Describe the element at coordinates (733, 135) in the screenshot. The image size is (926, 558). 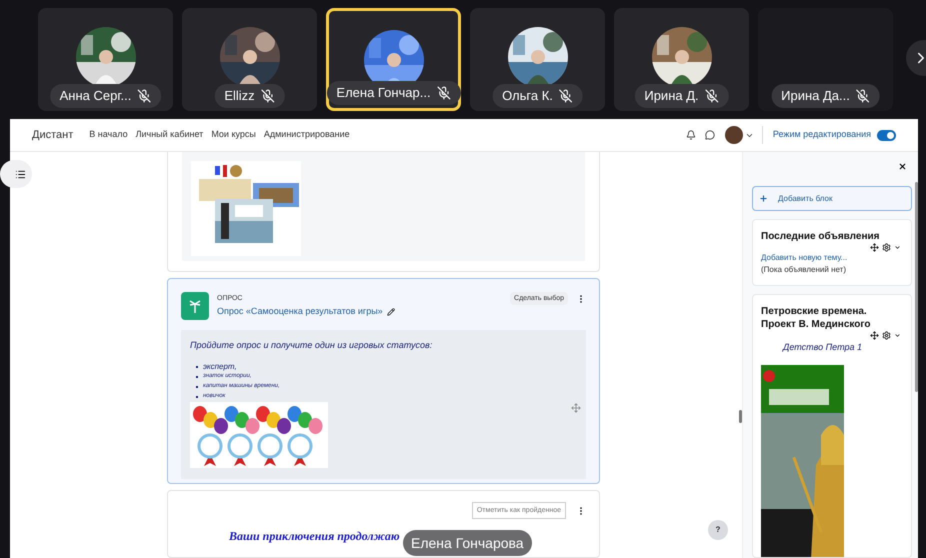
I see `user-avatar` at that location.